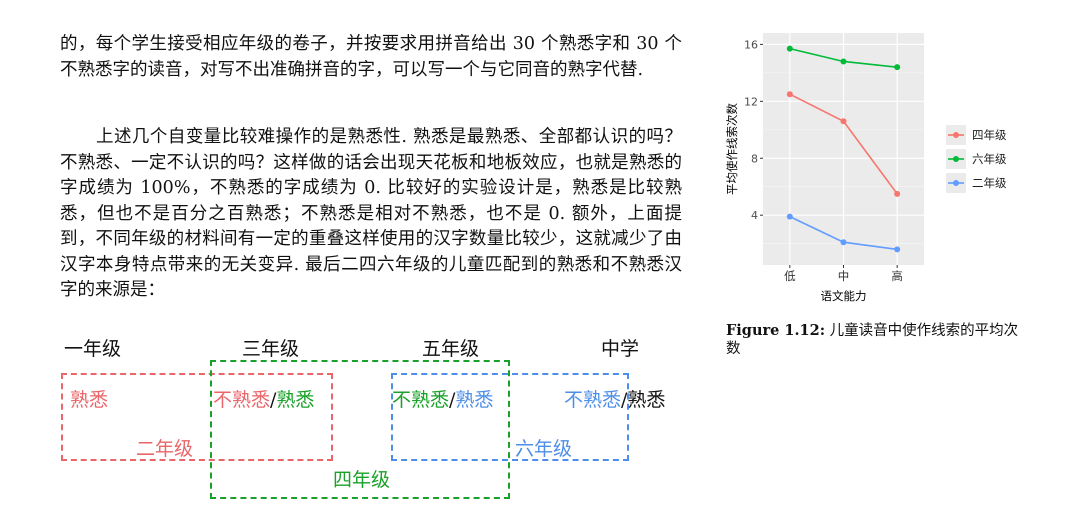 Image resolution: width=1077 pixels, height=511 pixels. What do you see at coordinates (271, 349) in the screenshot?
I see `grade-label-3: 三年级` at bounding box center [271, 349].